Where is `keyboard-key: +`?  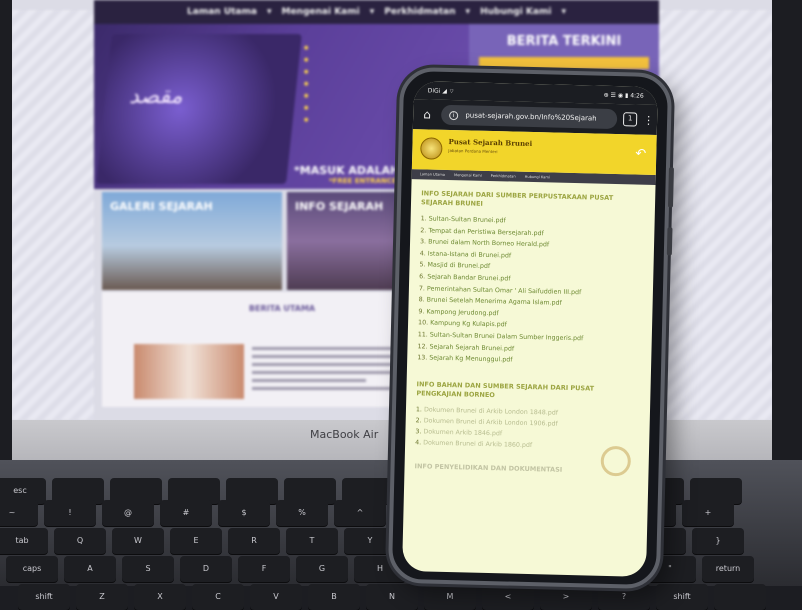 keyboard-key: + is located at coordinates (708, 513).